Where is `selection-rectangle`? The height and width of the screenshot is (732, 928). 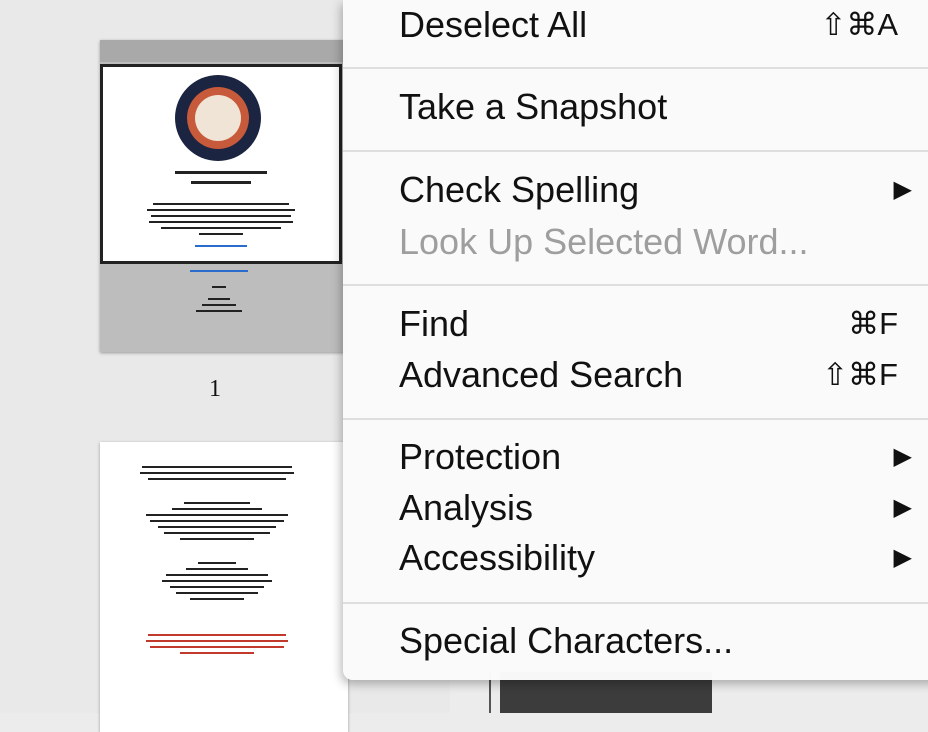 selection-rectangle is located at coordinates (221, 164).